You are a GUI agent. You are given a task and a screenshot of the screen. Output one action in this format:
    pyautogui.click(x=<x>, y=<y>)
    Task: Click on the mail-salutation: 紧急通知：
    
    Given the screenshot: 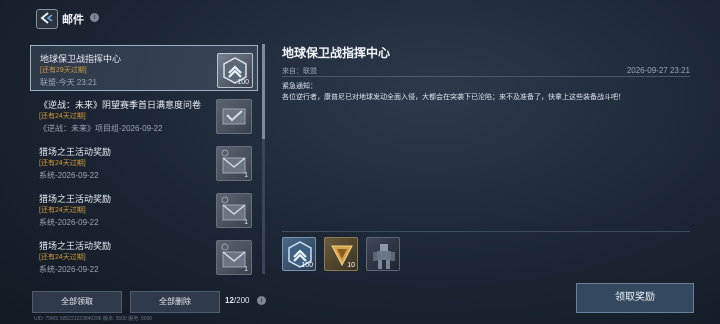 What is the action you would take?
    pyautogui.click(x=299, y=86)
    